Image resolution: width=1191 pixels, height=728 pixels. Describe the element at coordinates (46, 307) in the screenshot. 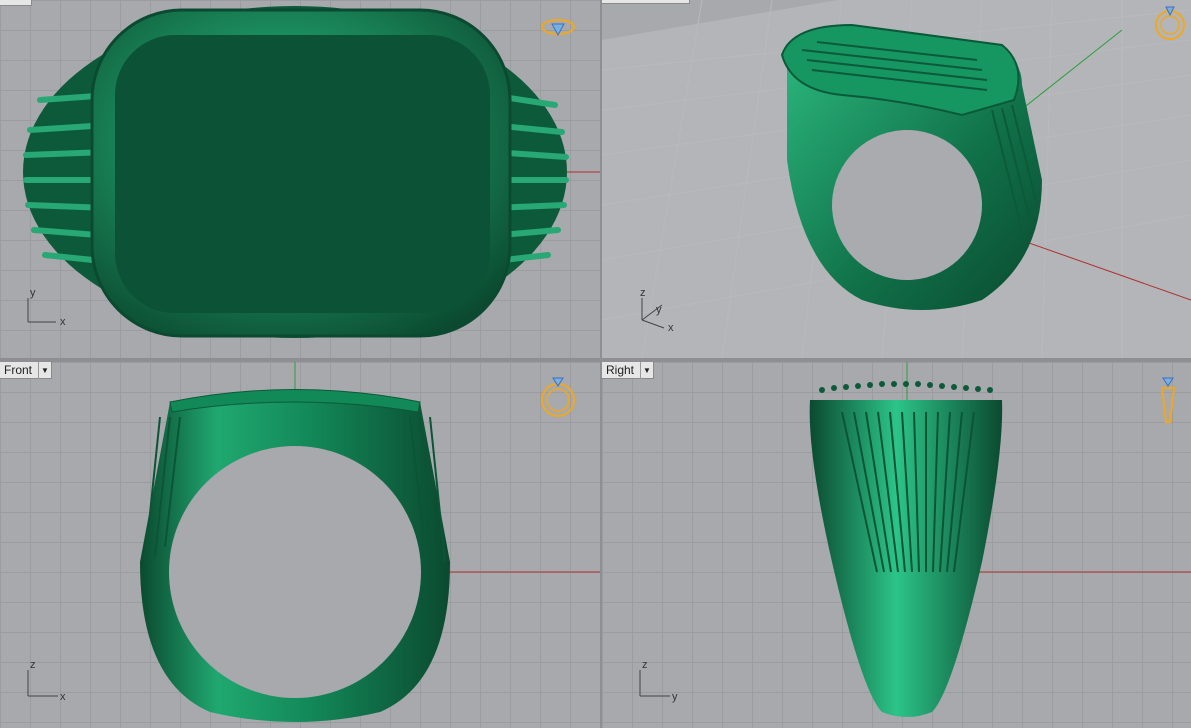

I see `axis-triad-top: y x` at that location.